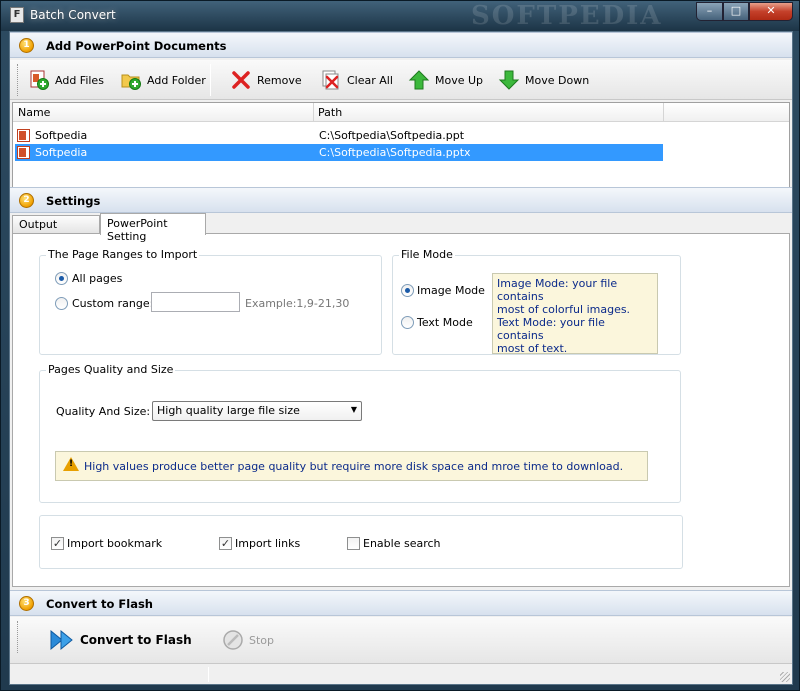 Image resolution: width=800 pixels, height=691 pixels. I want to click on maximize-button: □, so click(736, 11).